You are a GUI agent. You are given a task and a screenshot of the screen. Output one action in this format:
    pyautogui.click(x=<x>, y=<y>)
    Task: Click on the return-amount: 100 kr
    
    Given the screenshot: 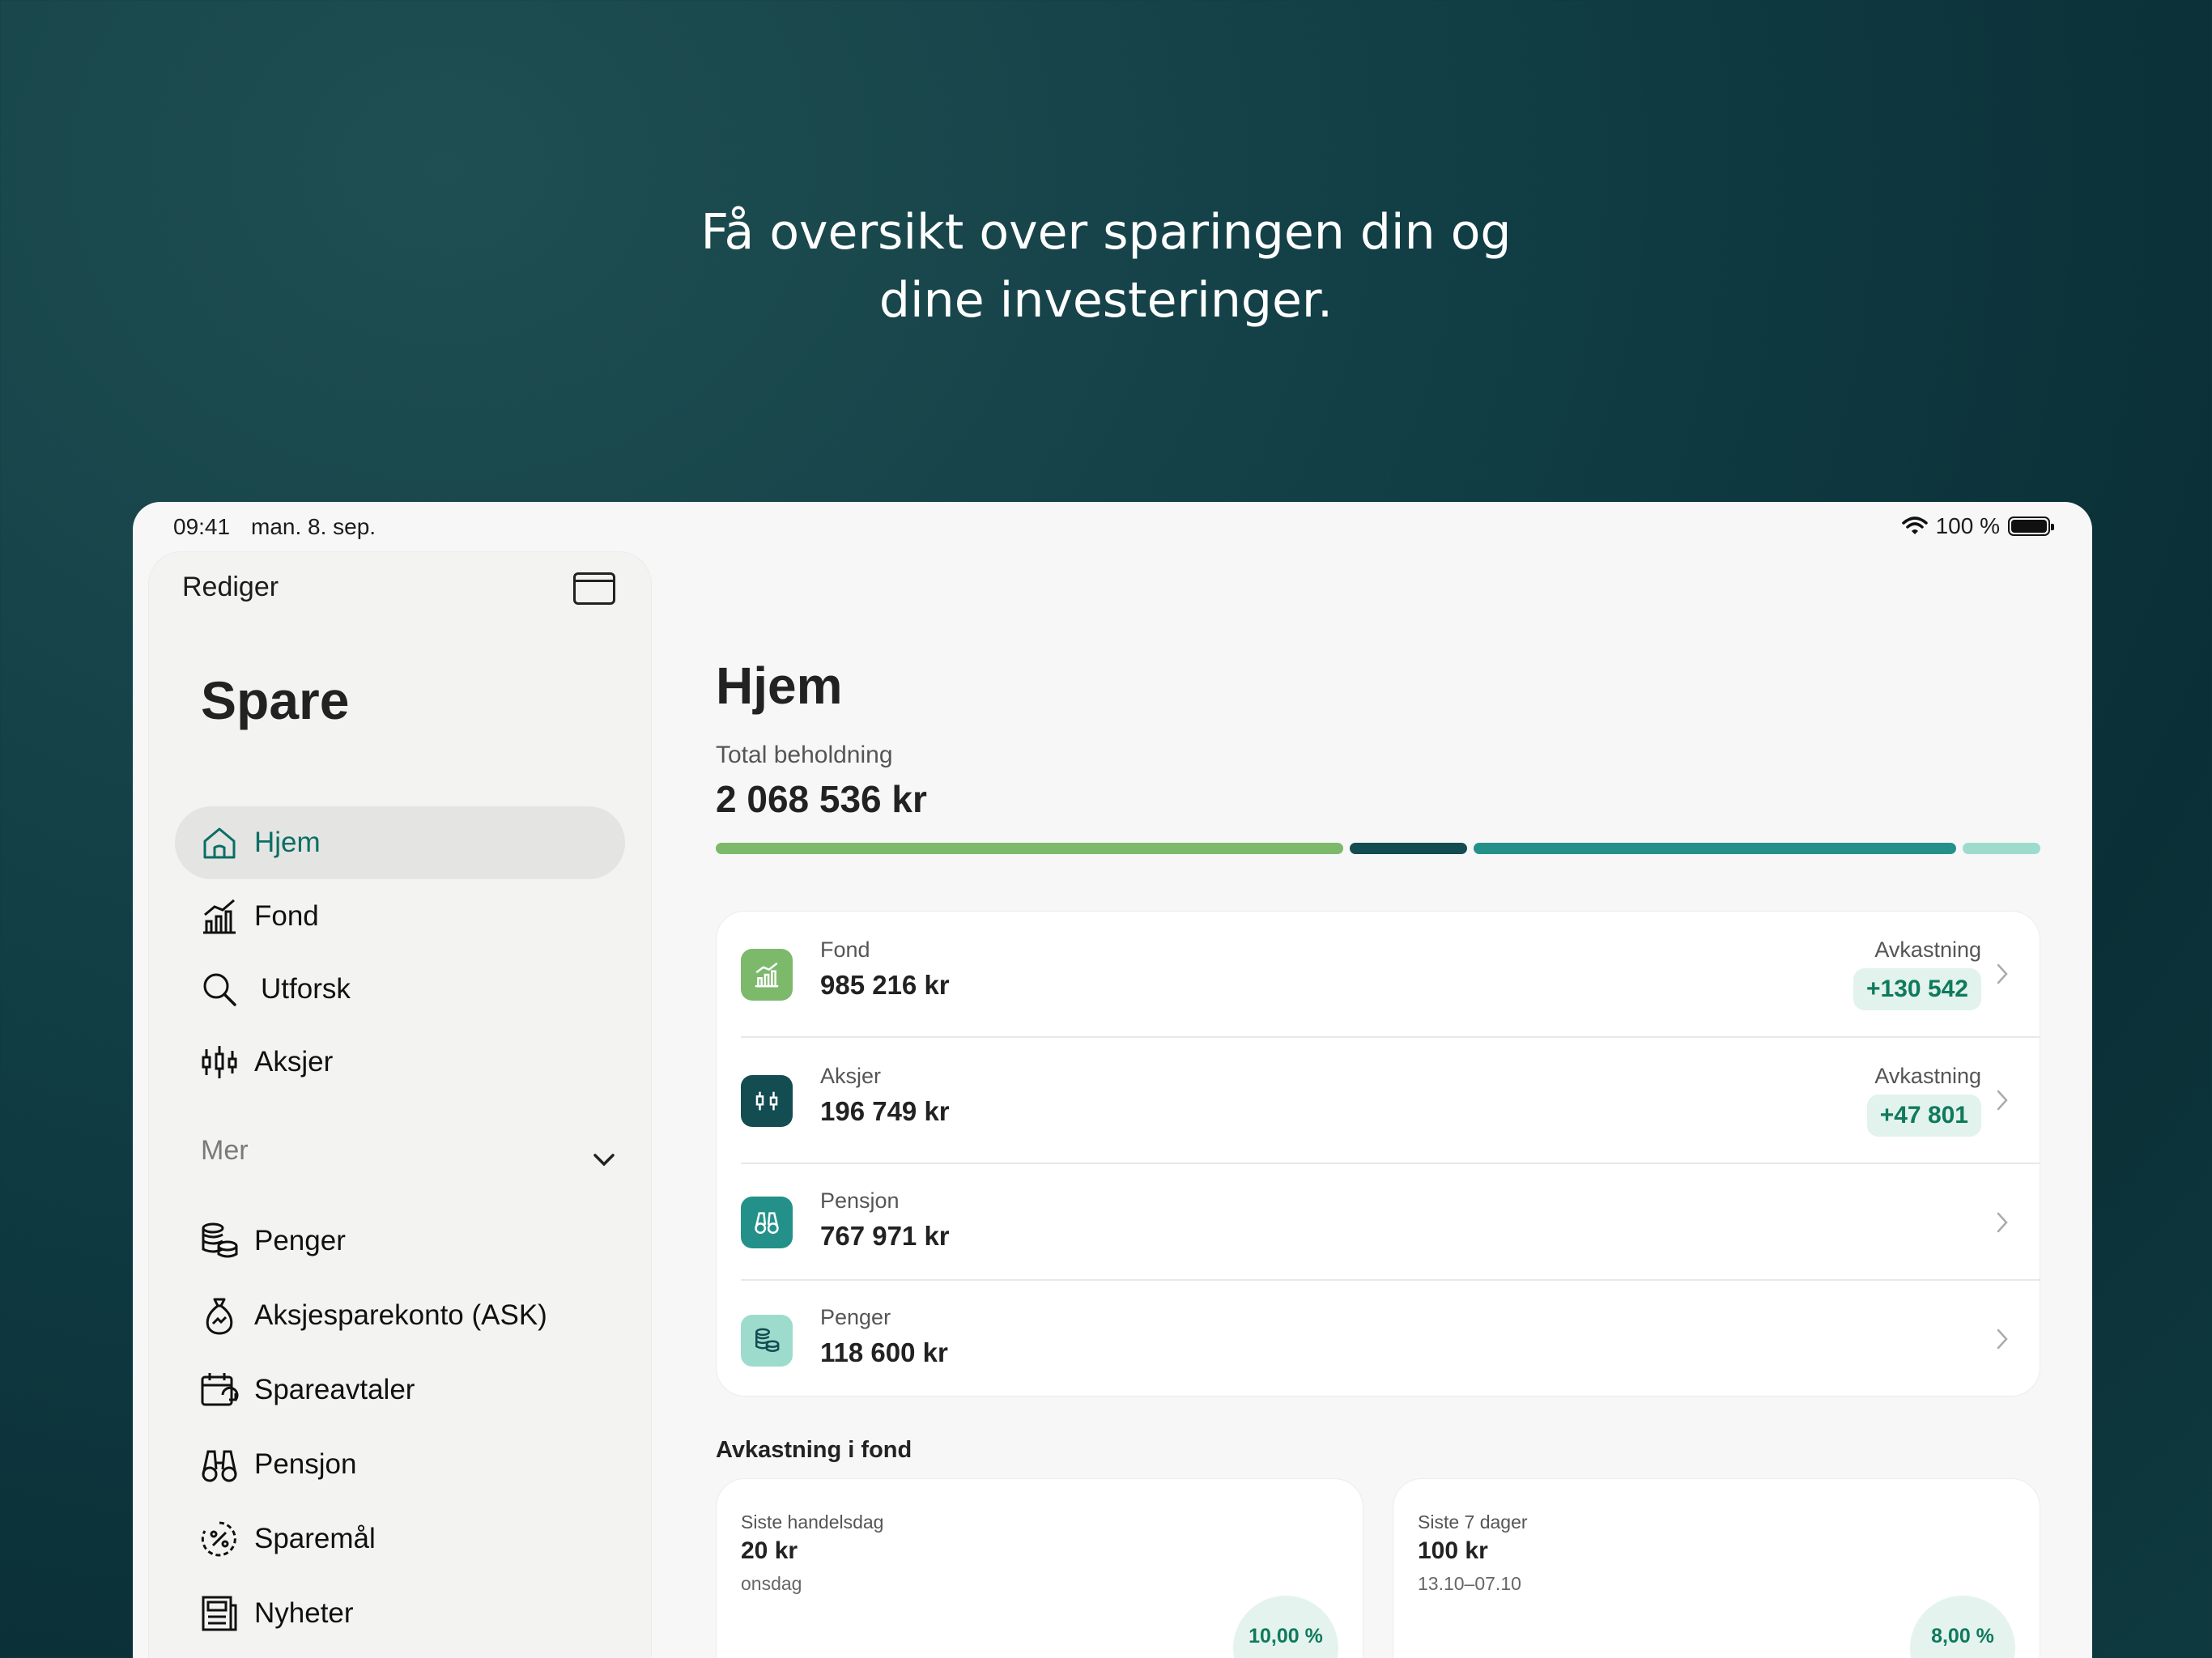 What is the action you would take?
    pyautogui.click(x=1453, y=1550)
    